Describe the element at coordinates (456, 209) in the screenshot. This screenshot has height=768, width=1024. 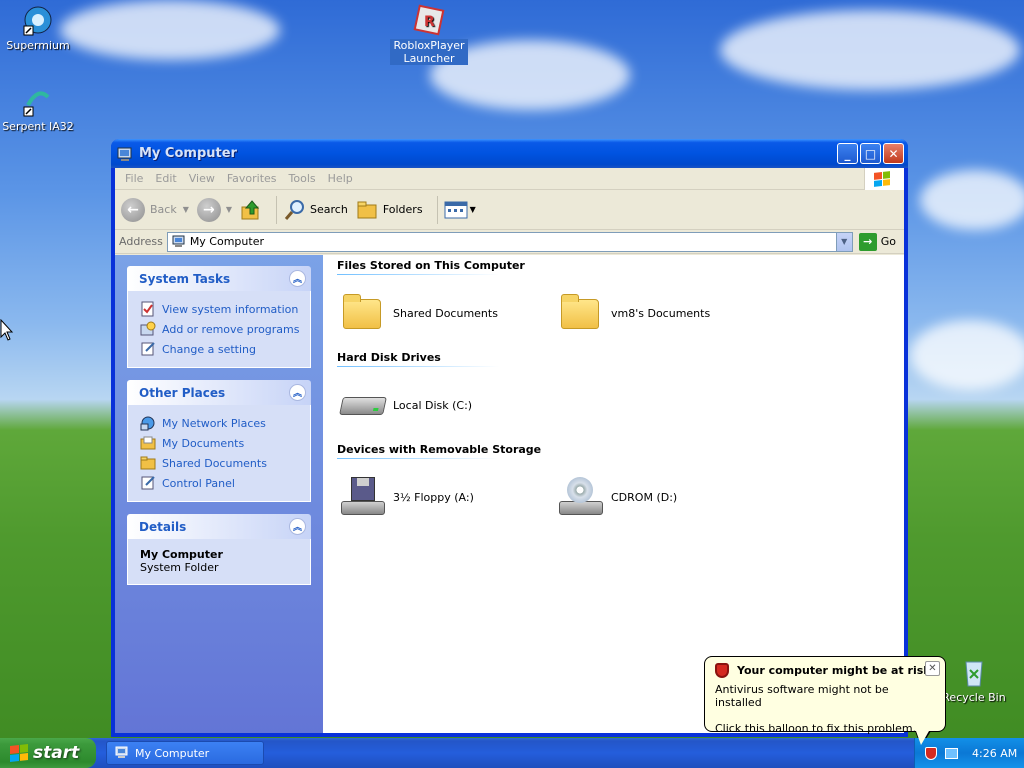
I see `views-icon` at that location.